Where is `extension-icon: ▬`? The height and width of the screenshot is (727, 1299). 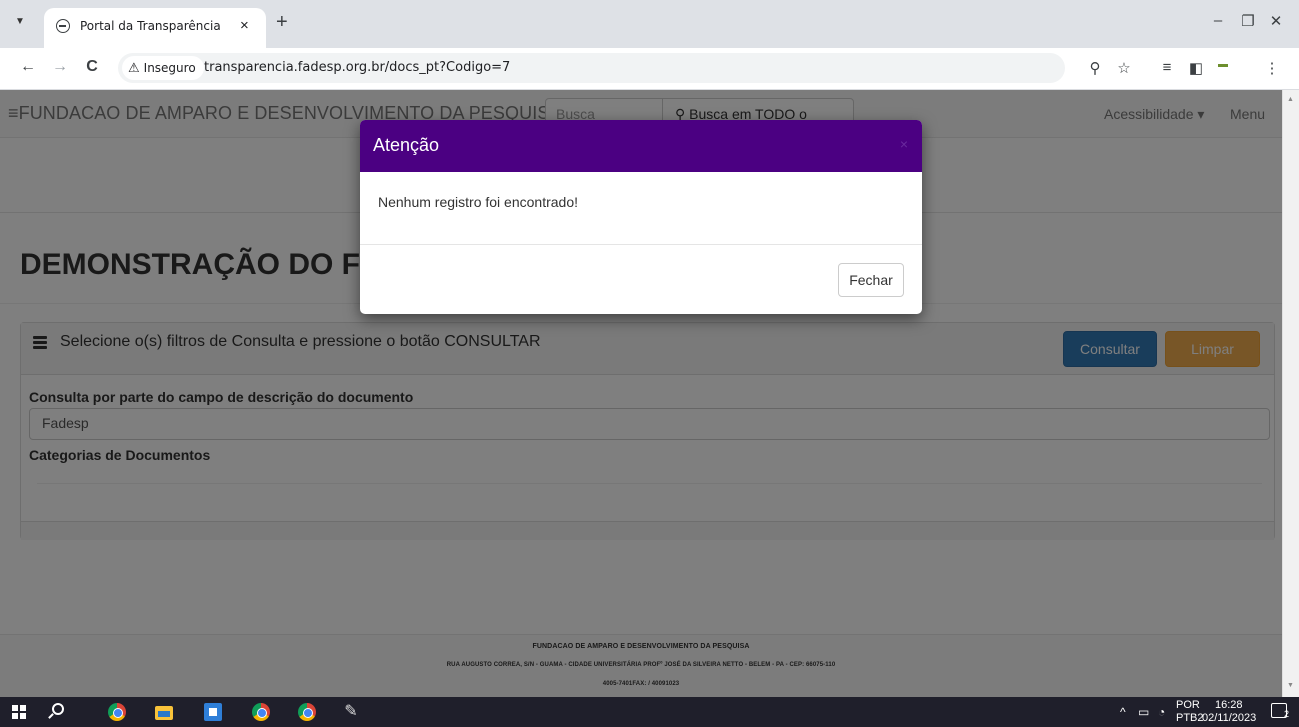
extension-icon: ▬ is located at coordinates (1223, 64).